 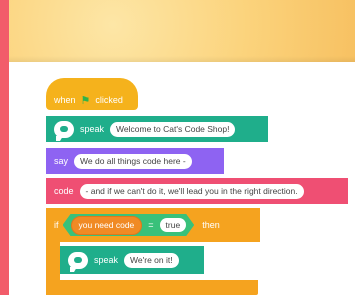 I want to click on say-label: say, so click(x=61, y=161).